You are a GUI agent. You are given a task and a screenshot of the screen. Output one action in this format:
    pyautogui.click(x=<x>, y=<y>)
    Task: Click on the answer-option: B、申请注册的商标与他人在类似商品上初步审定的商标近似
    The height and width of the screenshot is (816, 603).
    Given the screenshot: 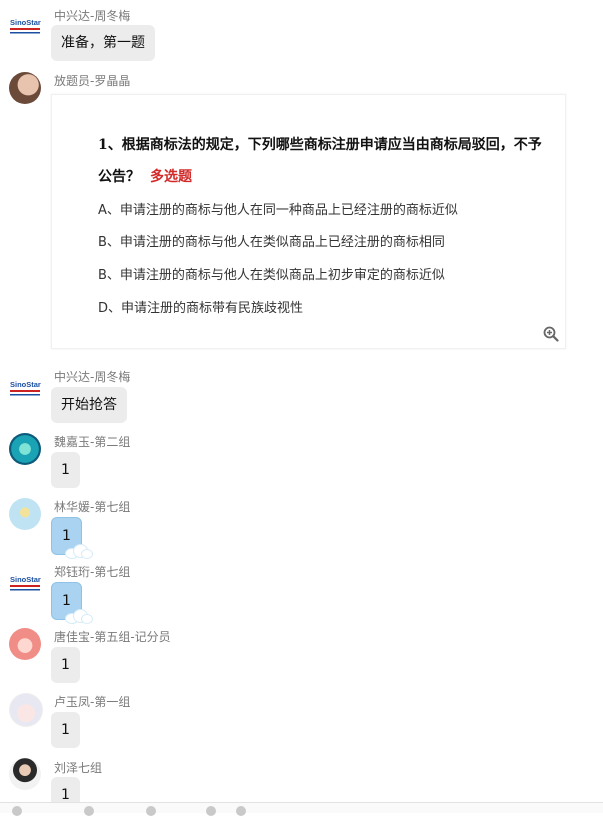 What is the action you would take?
    pyautogui.click(x=271, y=275)
    